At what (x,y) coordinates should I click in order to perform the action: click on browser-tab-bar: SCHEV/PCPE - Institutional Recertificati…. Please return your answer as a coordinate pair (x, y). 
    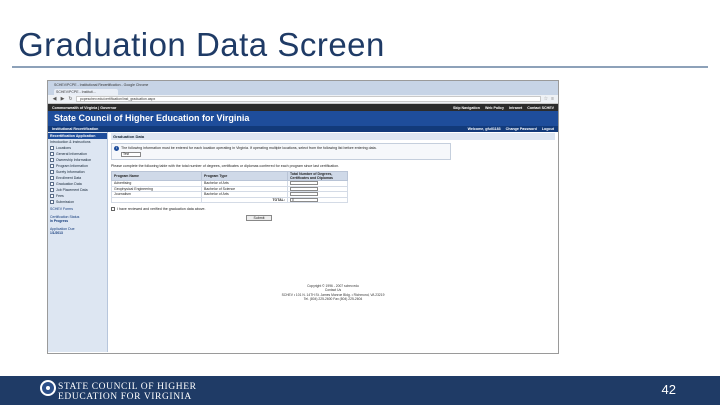
    Looking at the image, I should click on (303, 85).